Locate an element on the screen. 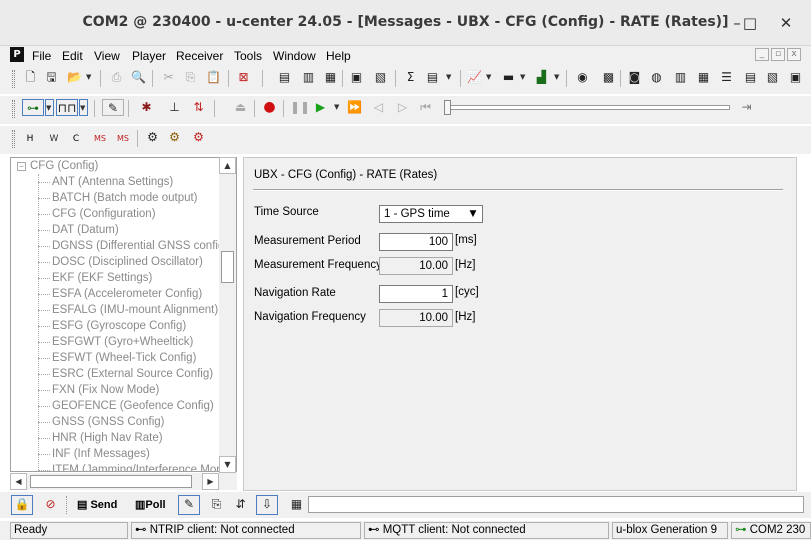  histogram-dropdown-icon: ▼ is located at coordinates (524, 77).